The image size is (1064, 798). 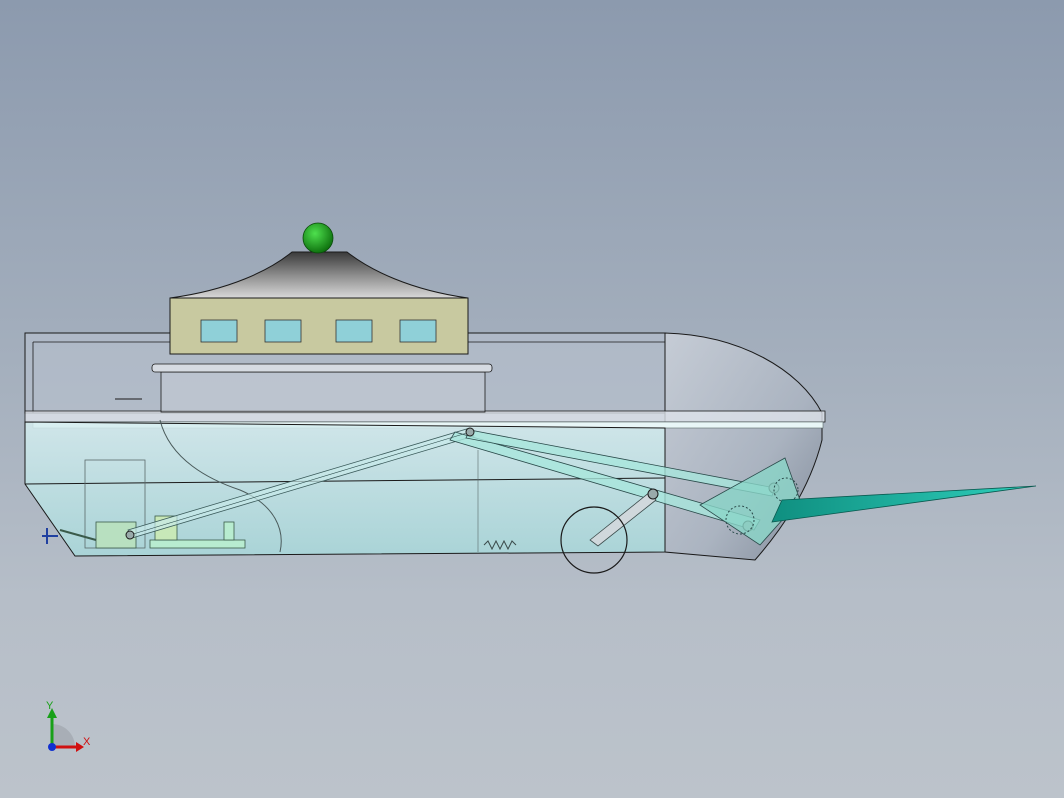 What do you see at coordinates (50, 536) in the screenshot?
I see `stern-propeller` at bounding box center [50, 536].